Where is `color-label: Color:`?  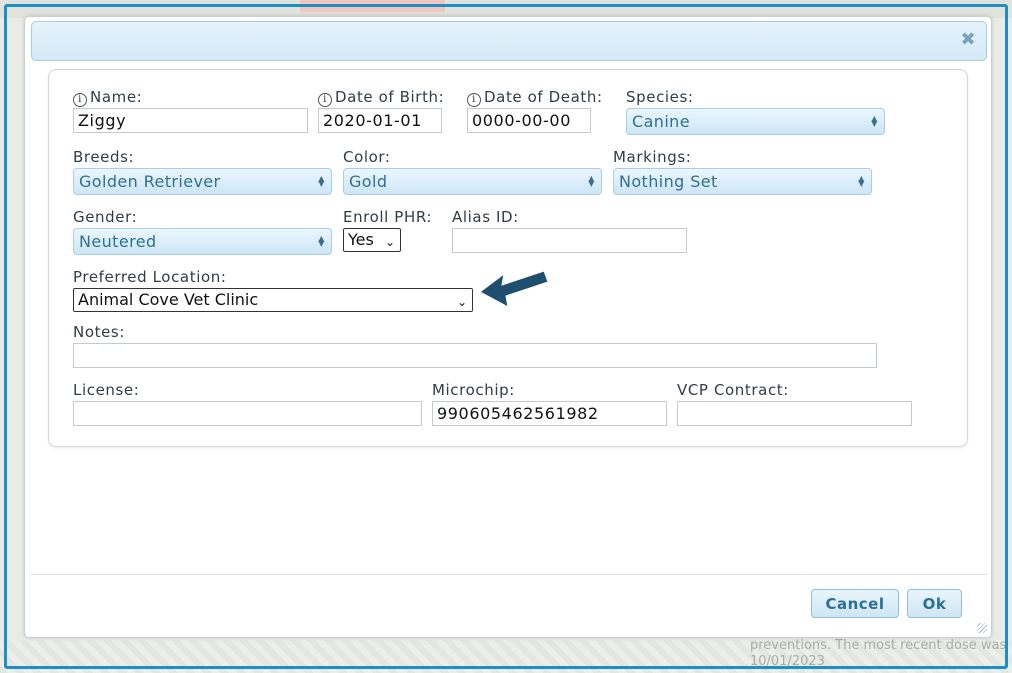 color-label: Color: is located at coordinates (367, 157).